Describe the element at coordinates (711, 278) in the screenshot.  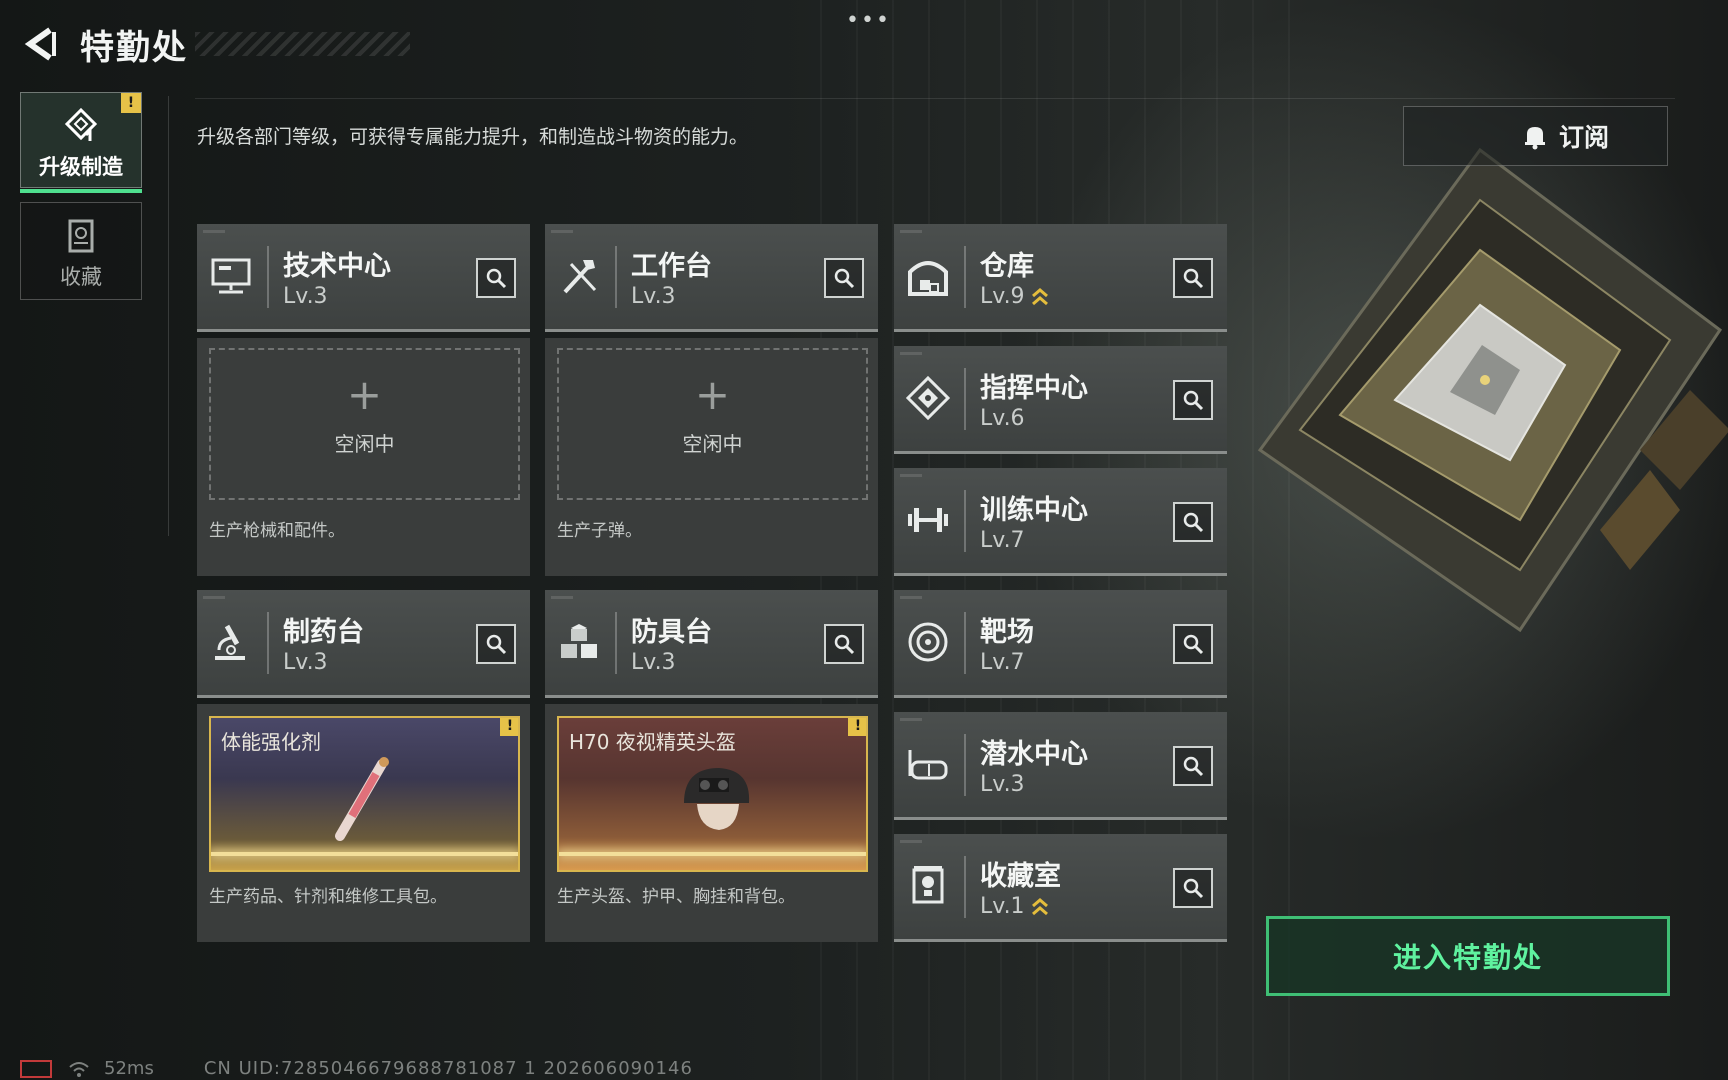
I see `workshop-card-workbench: 工作台 Lv.3` at that location.